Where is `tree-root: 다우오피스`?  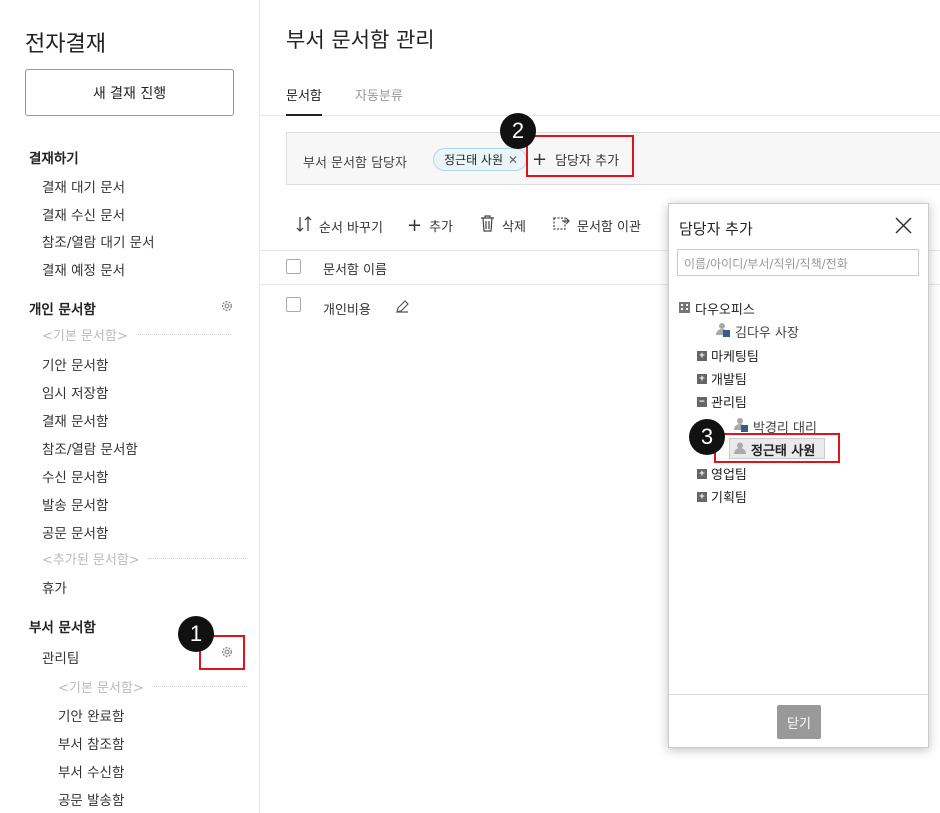
tree-root: 다우오피스 is located at coordinates (716, 308).